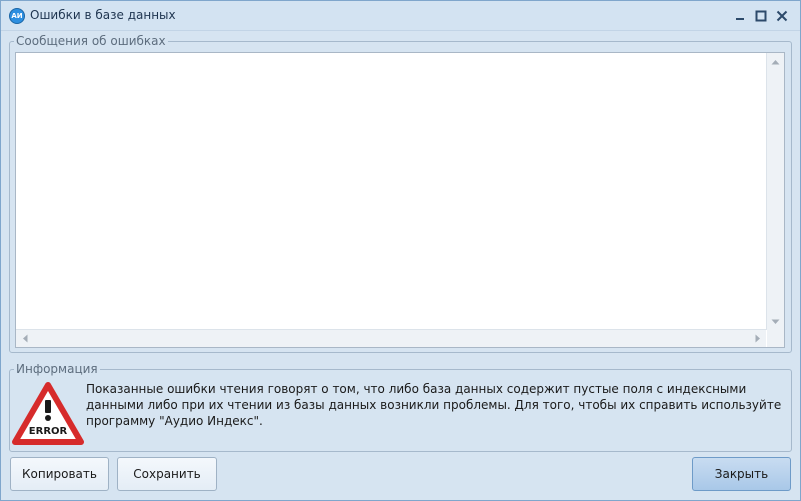 The height and width of the screenshot is (501, 801). Describe the element at coordinates (757, 338) in the screenshot. I see `scroll-right-icon` at that location.